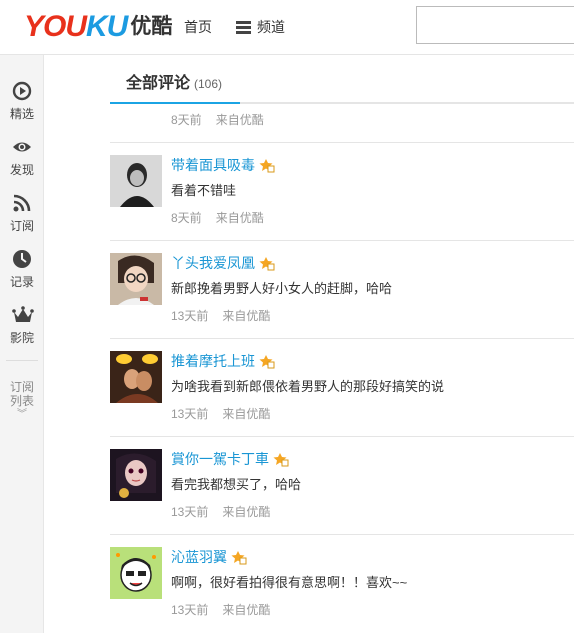 This screenshot has height=633, width=574. Describe the element at coordinates (223, 165) in the screenshot. I see `comment-username: 带着面具吸毒` at that location.